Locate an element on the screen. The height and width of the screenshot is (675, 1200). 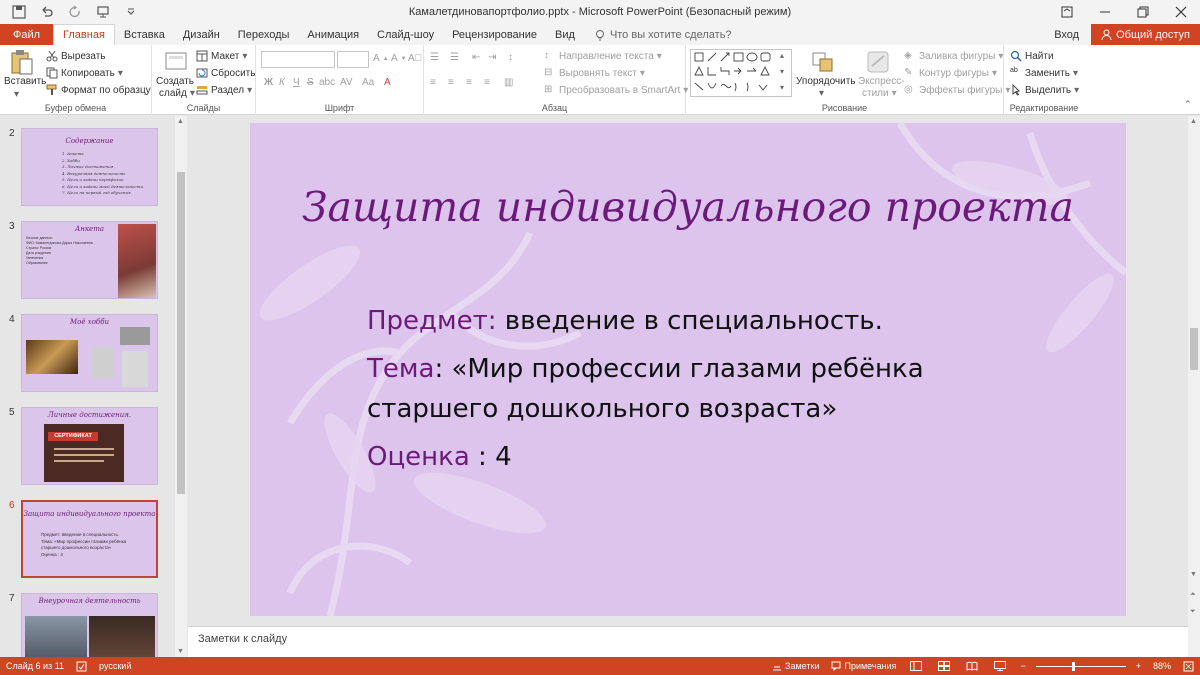
slide-title: Защита индивидуального проекта is located at coordinates (688, 207).